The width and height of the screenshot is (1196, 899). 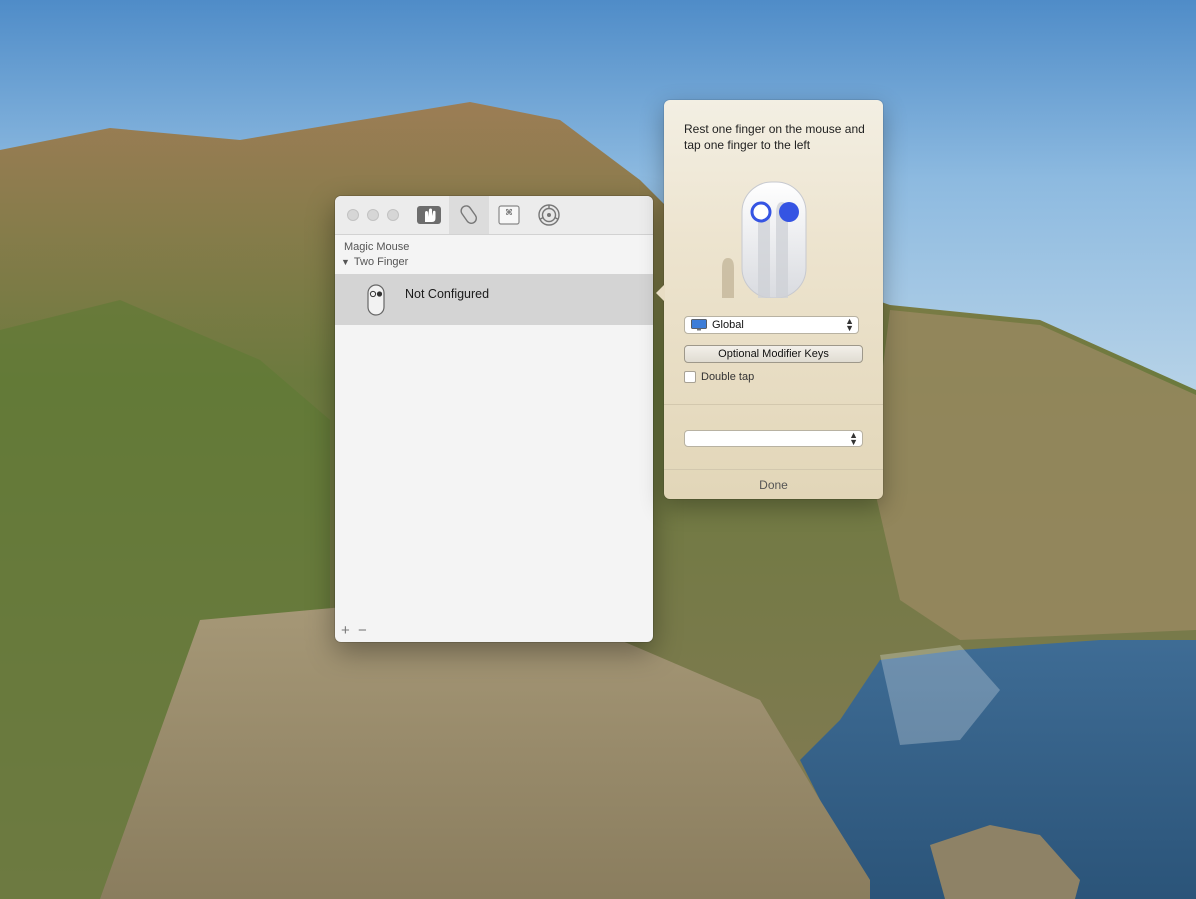 I want to click on magic-mouse-icon, so click(x=468, y=214).